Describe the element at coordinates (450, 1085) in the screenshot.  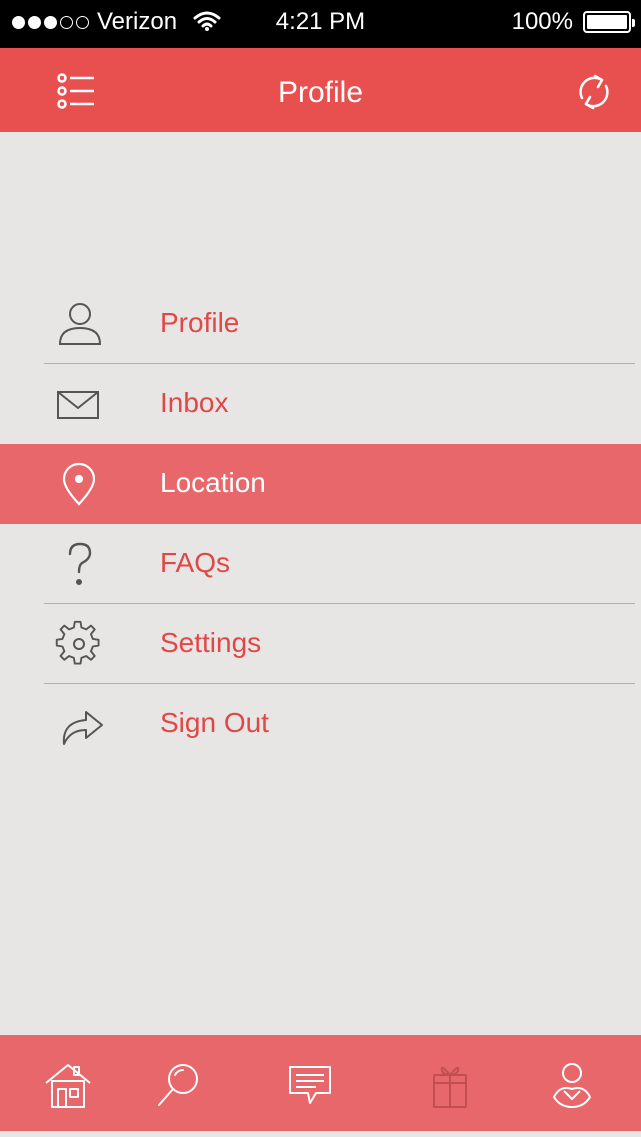
I see `gift-icon` at that location.